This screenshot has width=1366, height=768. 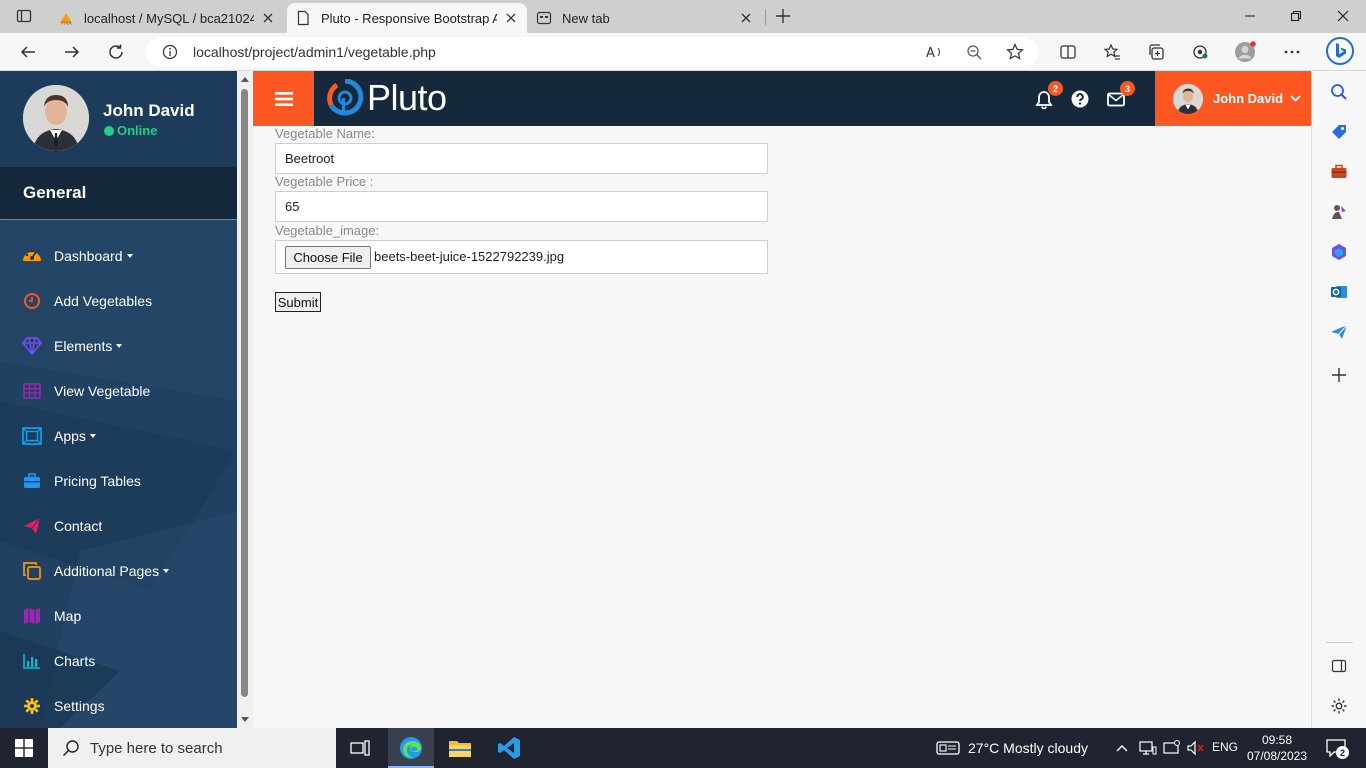 What do you see at coordinates (345, 98) in the screenshot?
I see `pluto-logo-icon` at bounding box center [345, 98].